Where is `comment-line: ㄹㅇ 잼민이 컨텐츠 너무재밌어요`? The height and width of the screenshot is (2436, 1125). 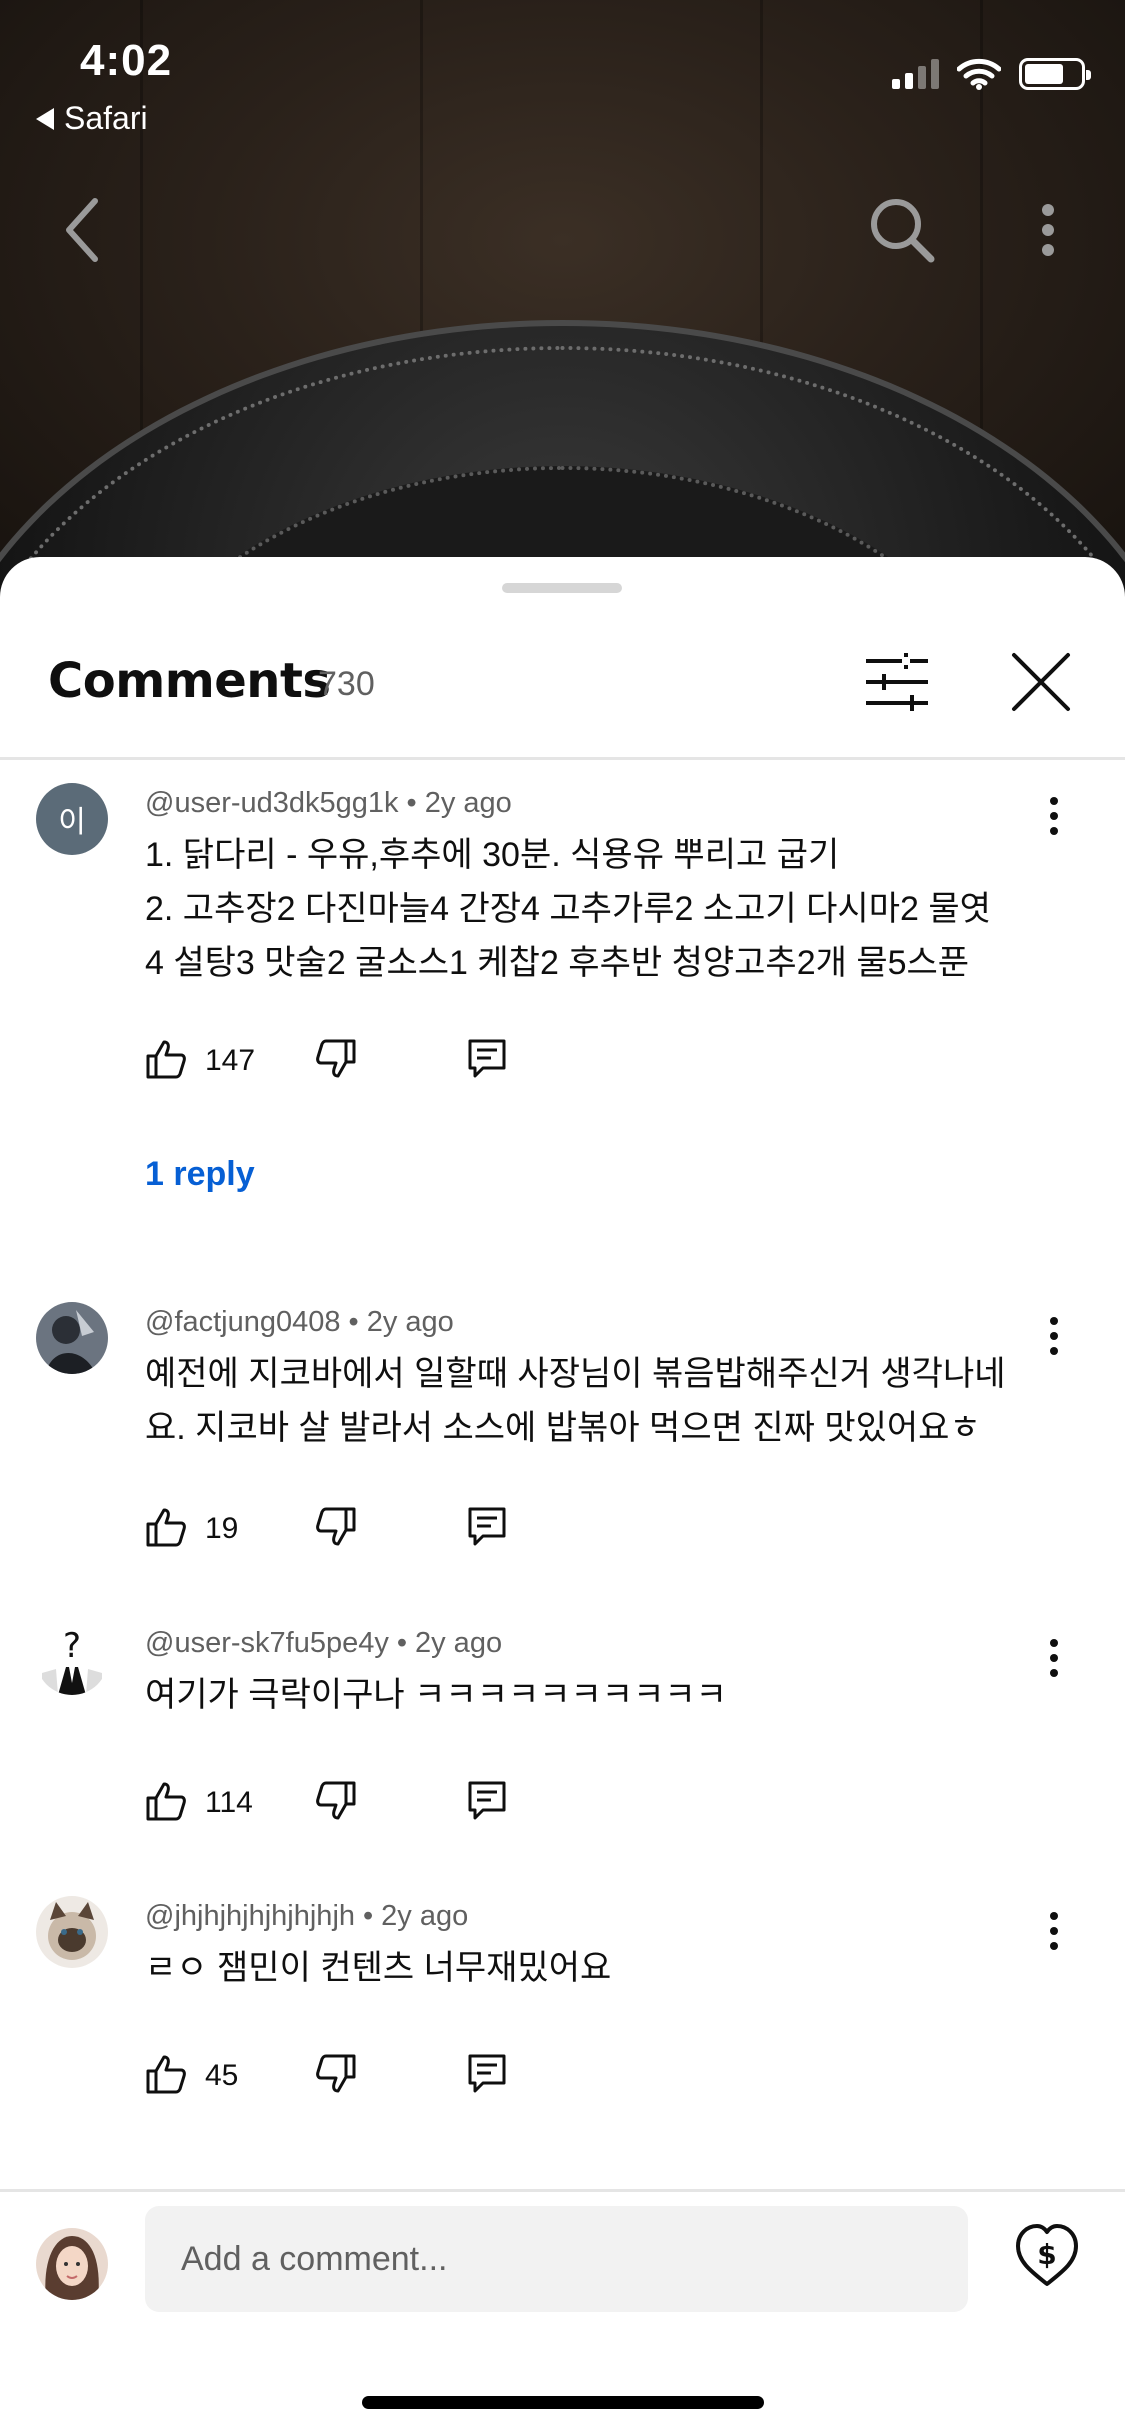 comment-line: ㄹㅇ 잼민이 컨텐츠 너무재밌어요 is located at coordinates (378, 1968).